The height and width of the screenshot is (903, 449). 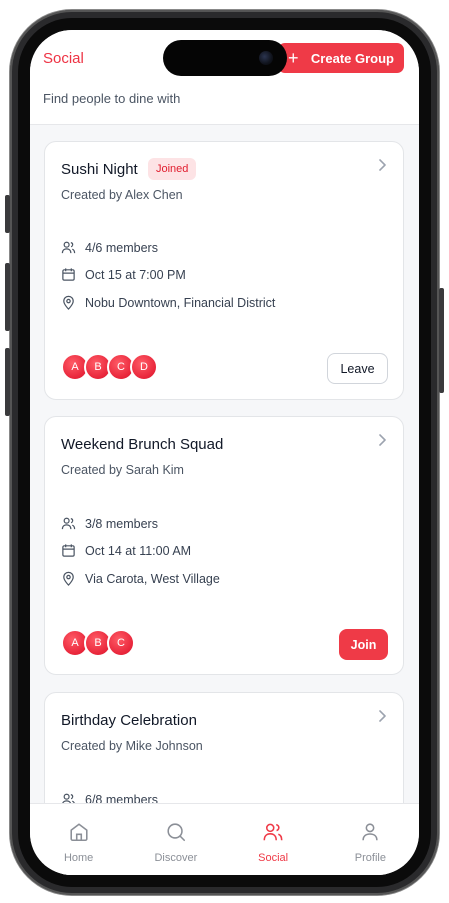 What do you see at coordinates (144, 367) in the screenshot?
I see `avatar: D` at bounding box center [144, 367].